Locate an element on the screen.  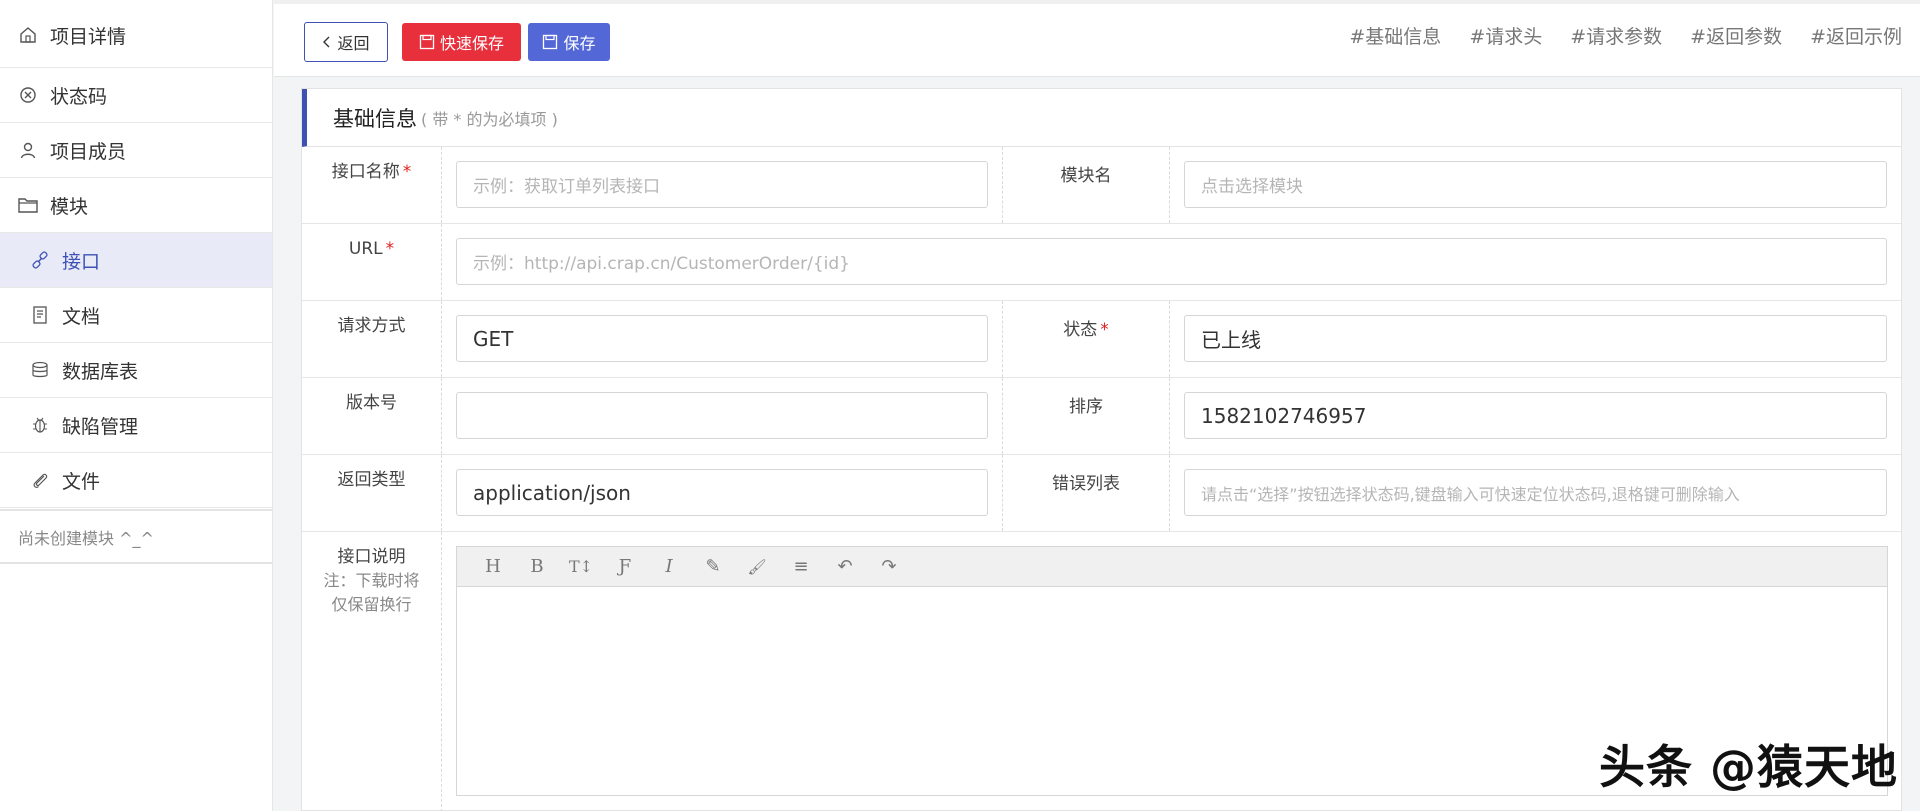
field-label: 版本号 is located at coordinates (372, 416).